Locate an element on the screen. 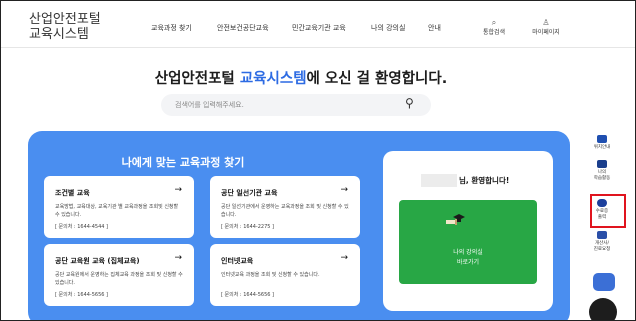 This screenshot has height=321, width=636. course-finder-title: 나에게 맞는 교육과정 찾기 is located at coordinates (183, 162).